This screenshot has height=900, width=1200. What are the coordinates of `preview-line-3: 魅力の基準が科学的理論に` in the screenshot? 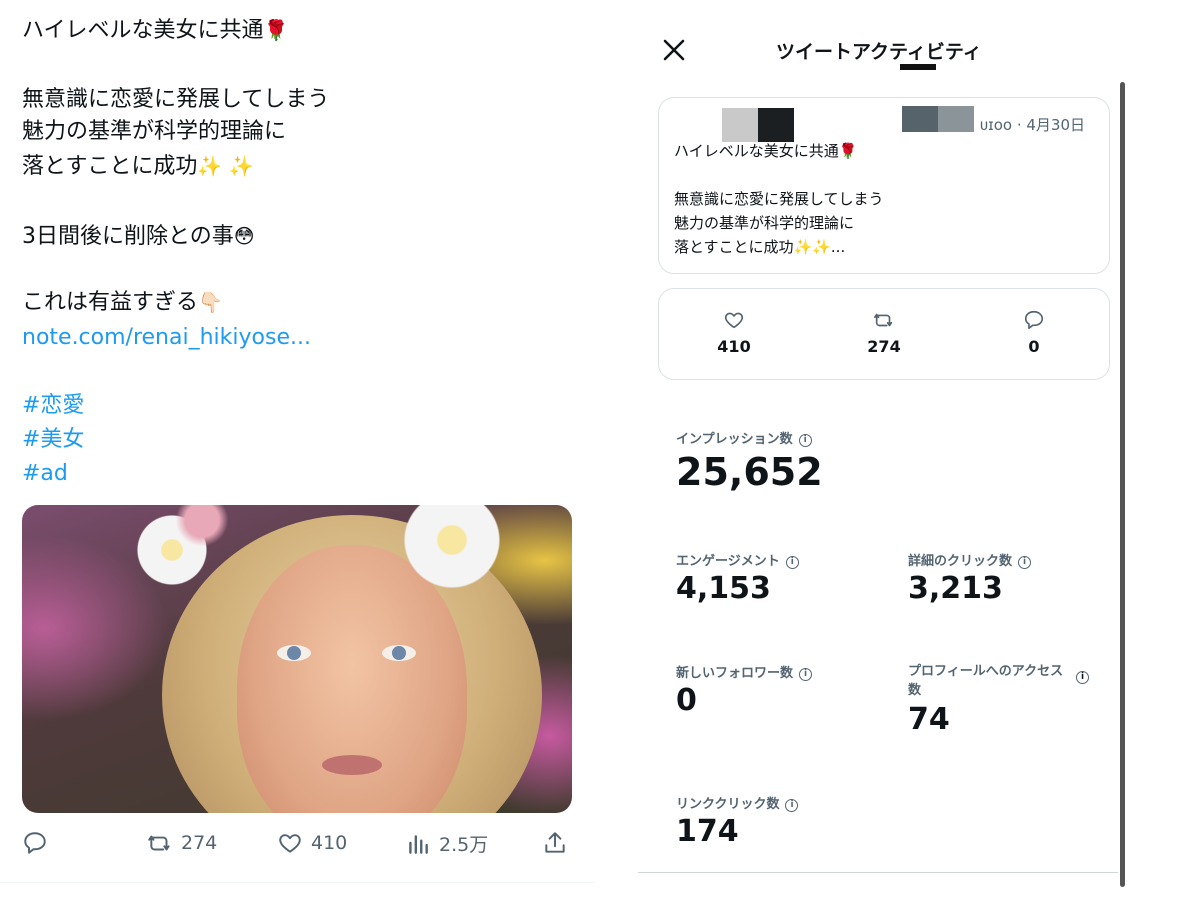 It's located at (764, 223).